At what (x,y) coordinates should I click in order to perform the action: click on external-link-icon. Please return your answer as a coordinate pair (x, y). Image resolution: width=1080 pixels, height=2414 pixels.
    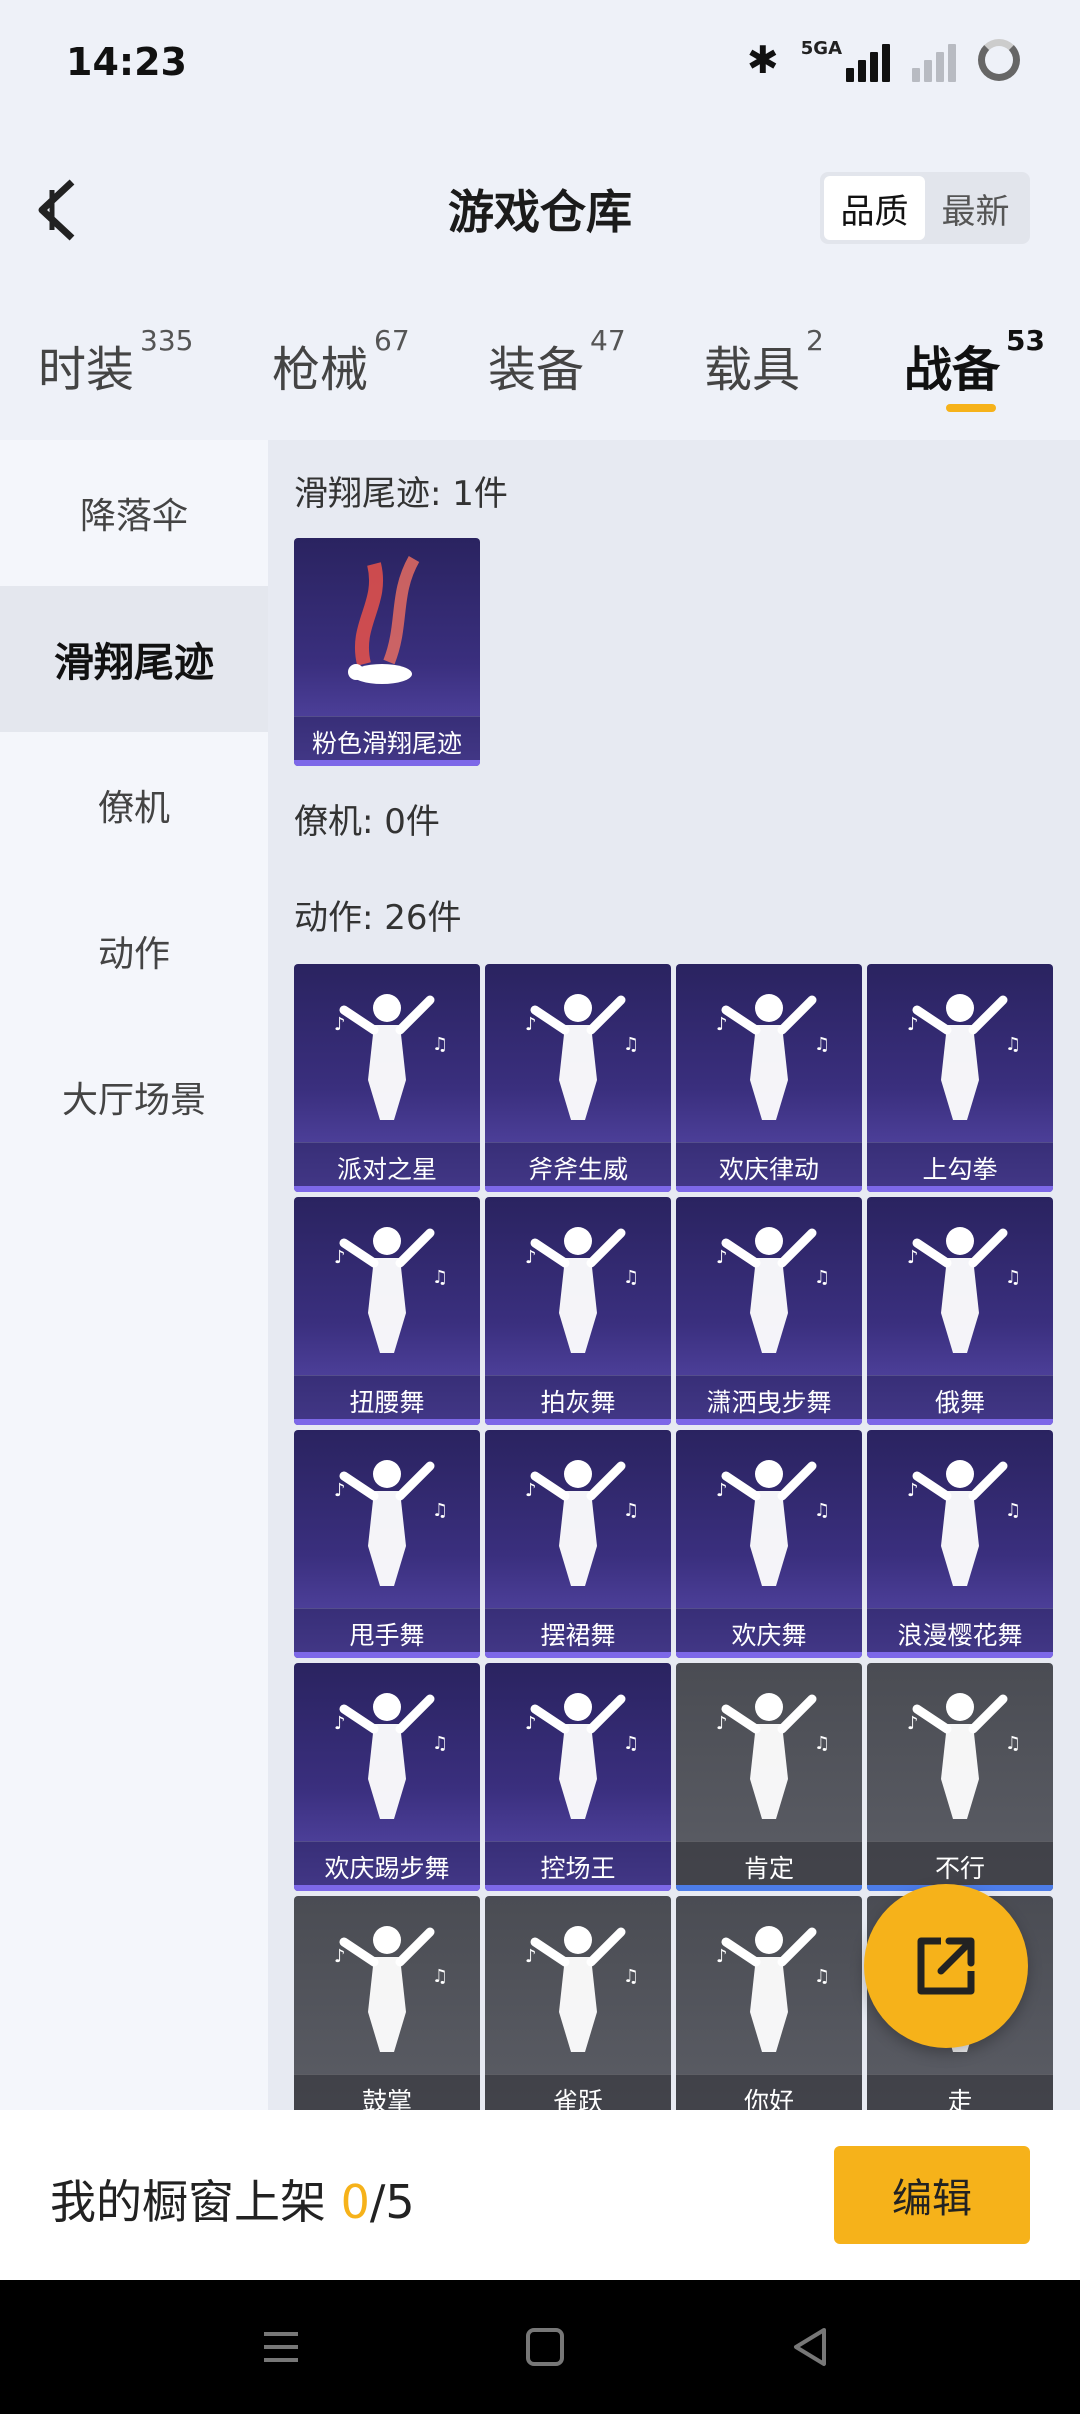
    Looking at the image, I should click on (946, 1966).